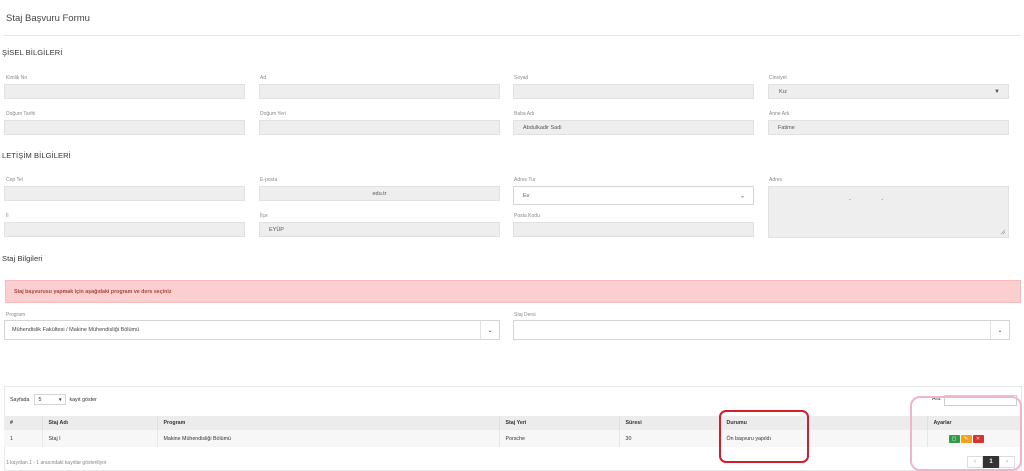 This screenshot has width=1024, height=471. Describe the element at coordinates (559, 438) in the screenshot. I see `cell-staj-yeri: Porsche` at that location.